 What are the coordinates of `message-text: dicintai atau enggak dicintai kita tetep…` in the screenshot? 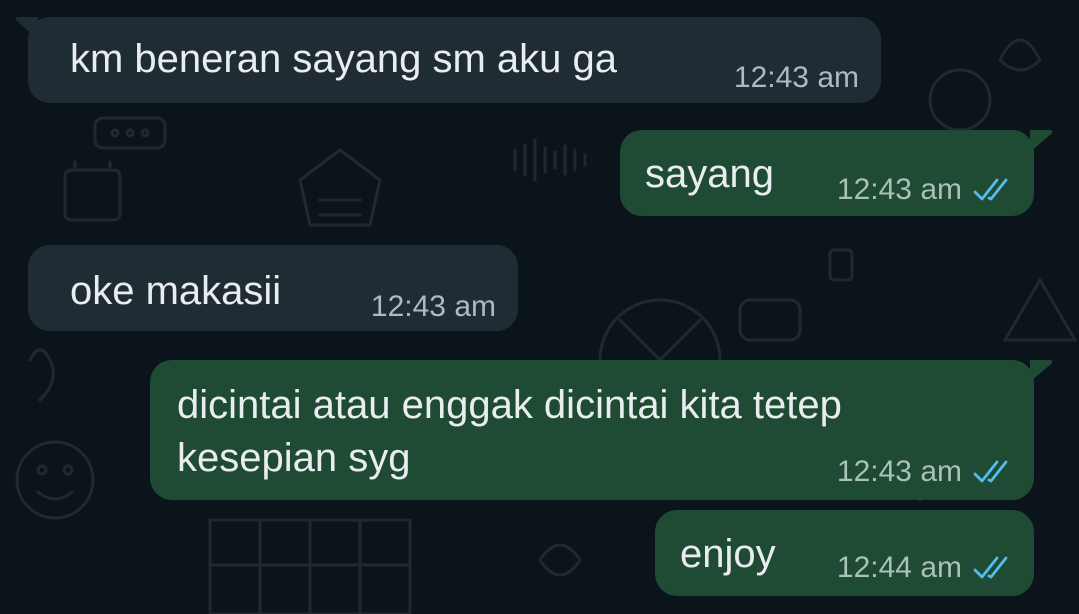 It's located at (509, 431).